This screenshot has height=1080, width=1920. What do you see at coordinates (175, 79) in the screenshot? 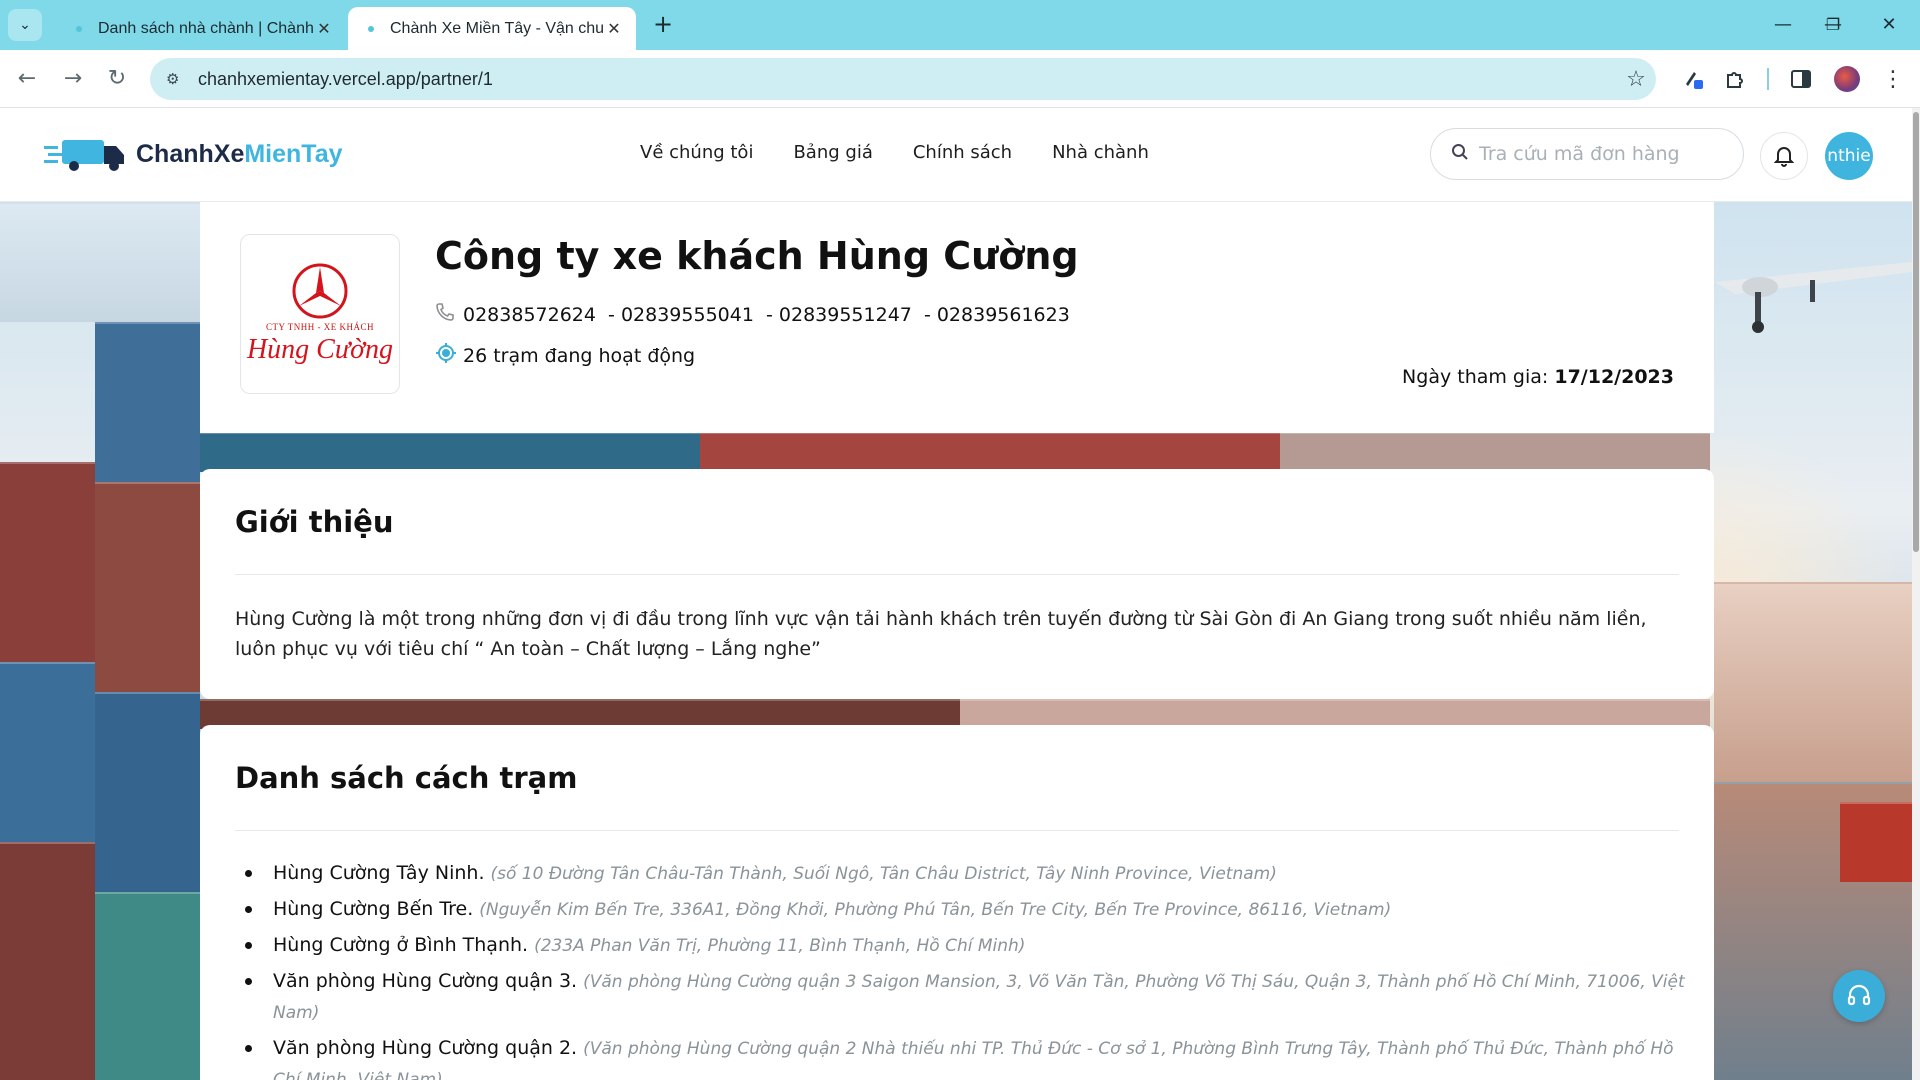
I see `site-settings-icon: ⚙` at bounding box center [175, 79].